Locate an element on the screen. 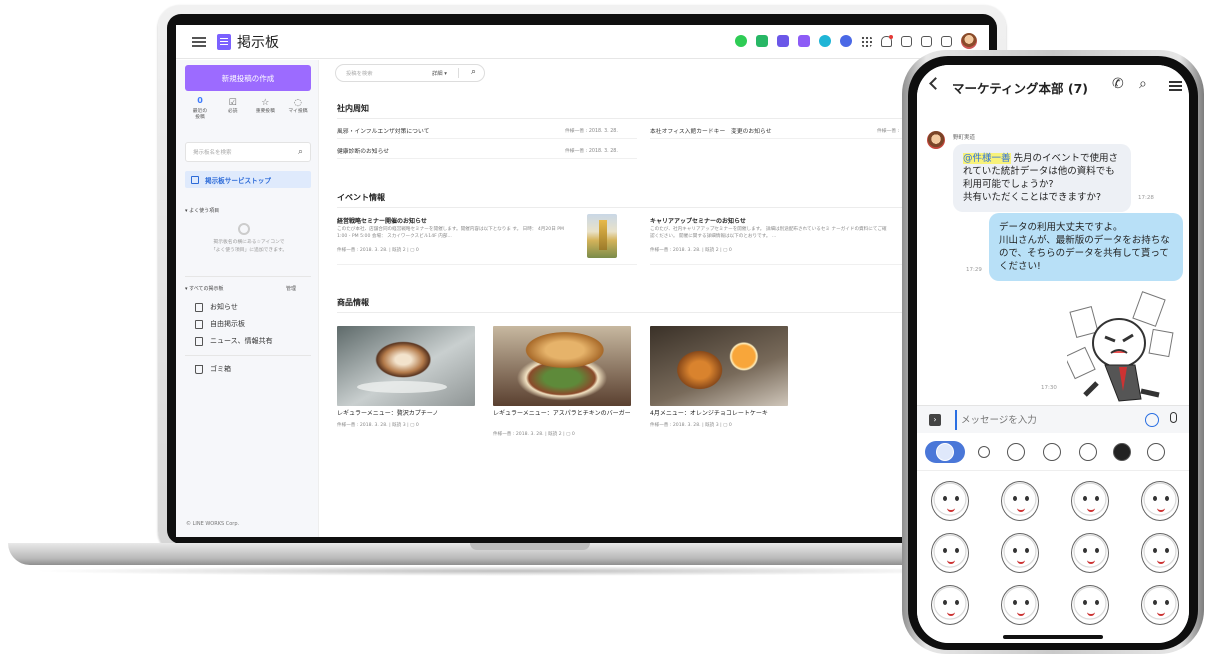 This screenshot has height=656, width=1211. product-image-cappuccino is located at coordinates (406, 366).